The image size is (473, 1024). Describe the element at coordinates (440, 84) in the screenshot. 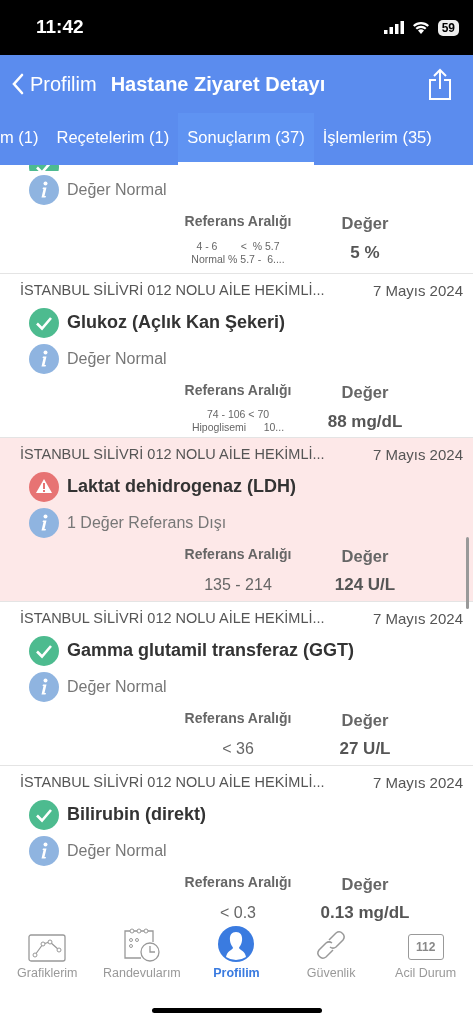

I see `share-icon` at that location.